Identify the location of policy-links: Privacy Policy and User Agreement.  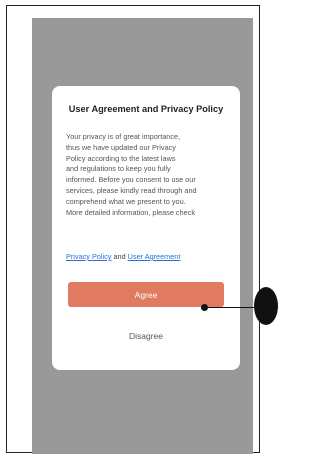
(123, 256).